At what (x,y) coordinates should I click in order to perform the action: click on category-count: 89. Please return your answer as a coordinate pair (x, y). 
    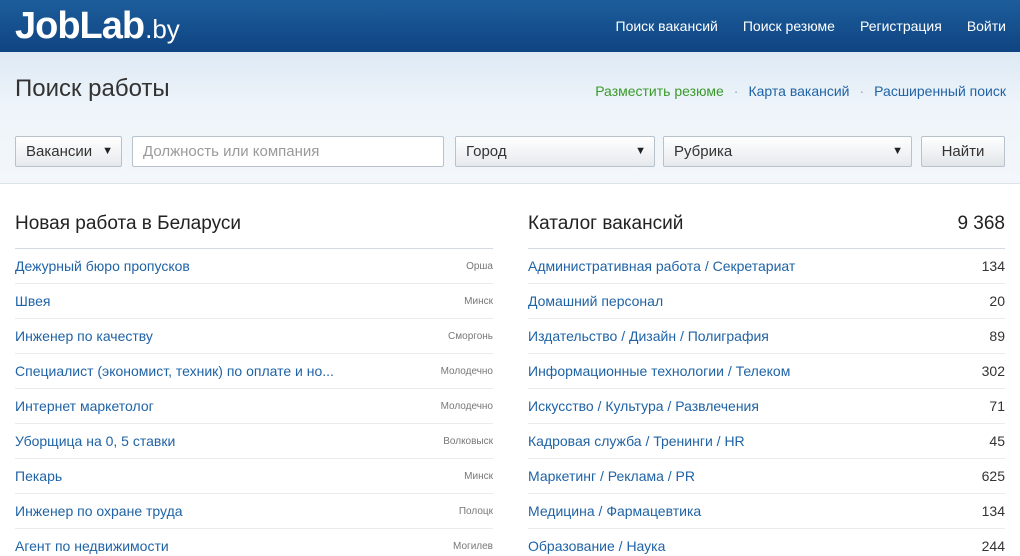
    Looking at the image, I should click on (997, 336).